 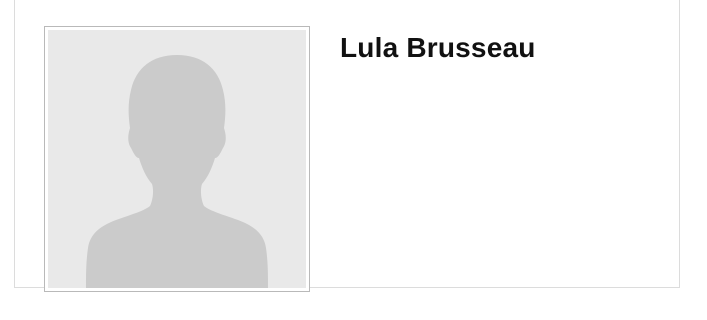 What do you see at coordinates (438, 48) in the screenshot?
I see `profile-name: Lula Brusseau` at bounding box center [438, 48].